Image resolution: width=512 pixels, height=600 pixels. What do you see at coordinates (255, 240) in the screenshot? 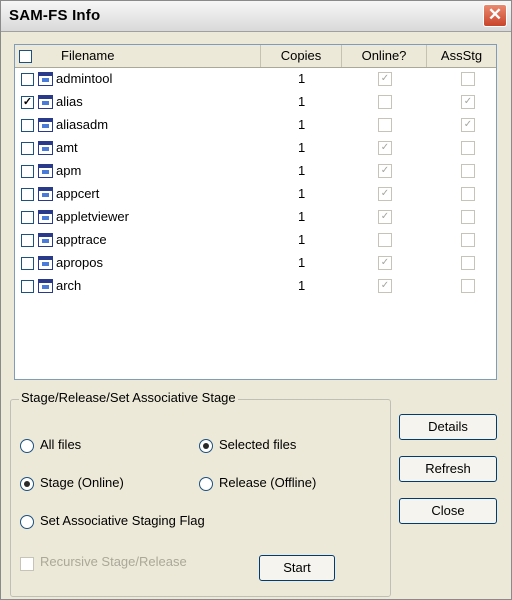
I see `table-row: apptrace 1` at bounding box center [255, 240].